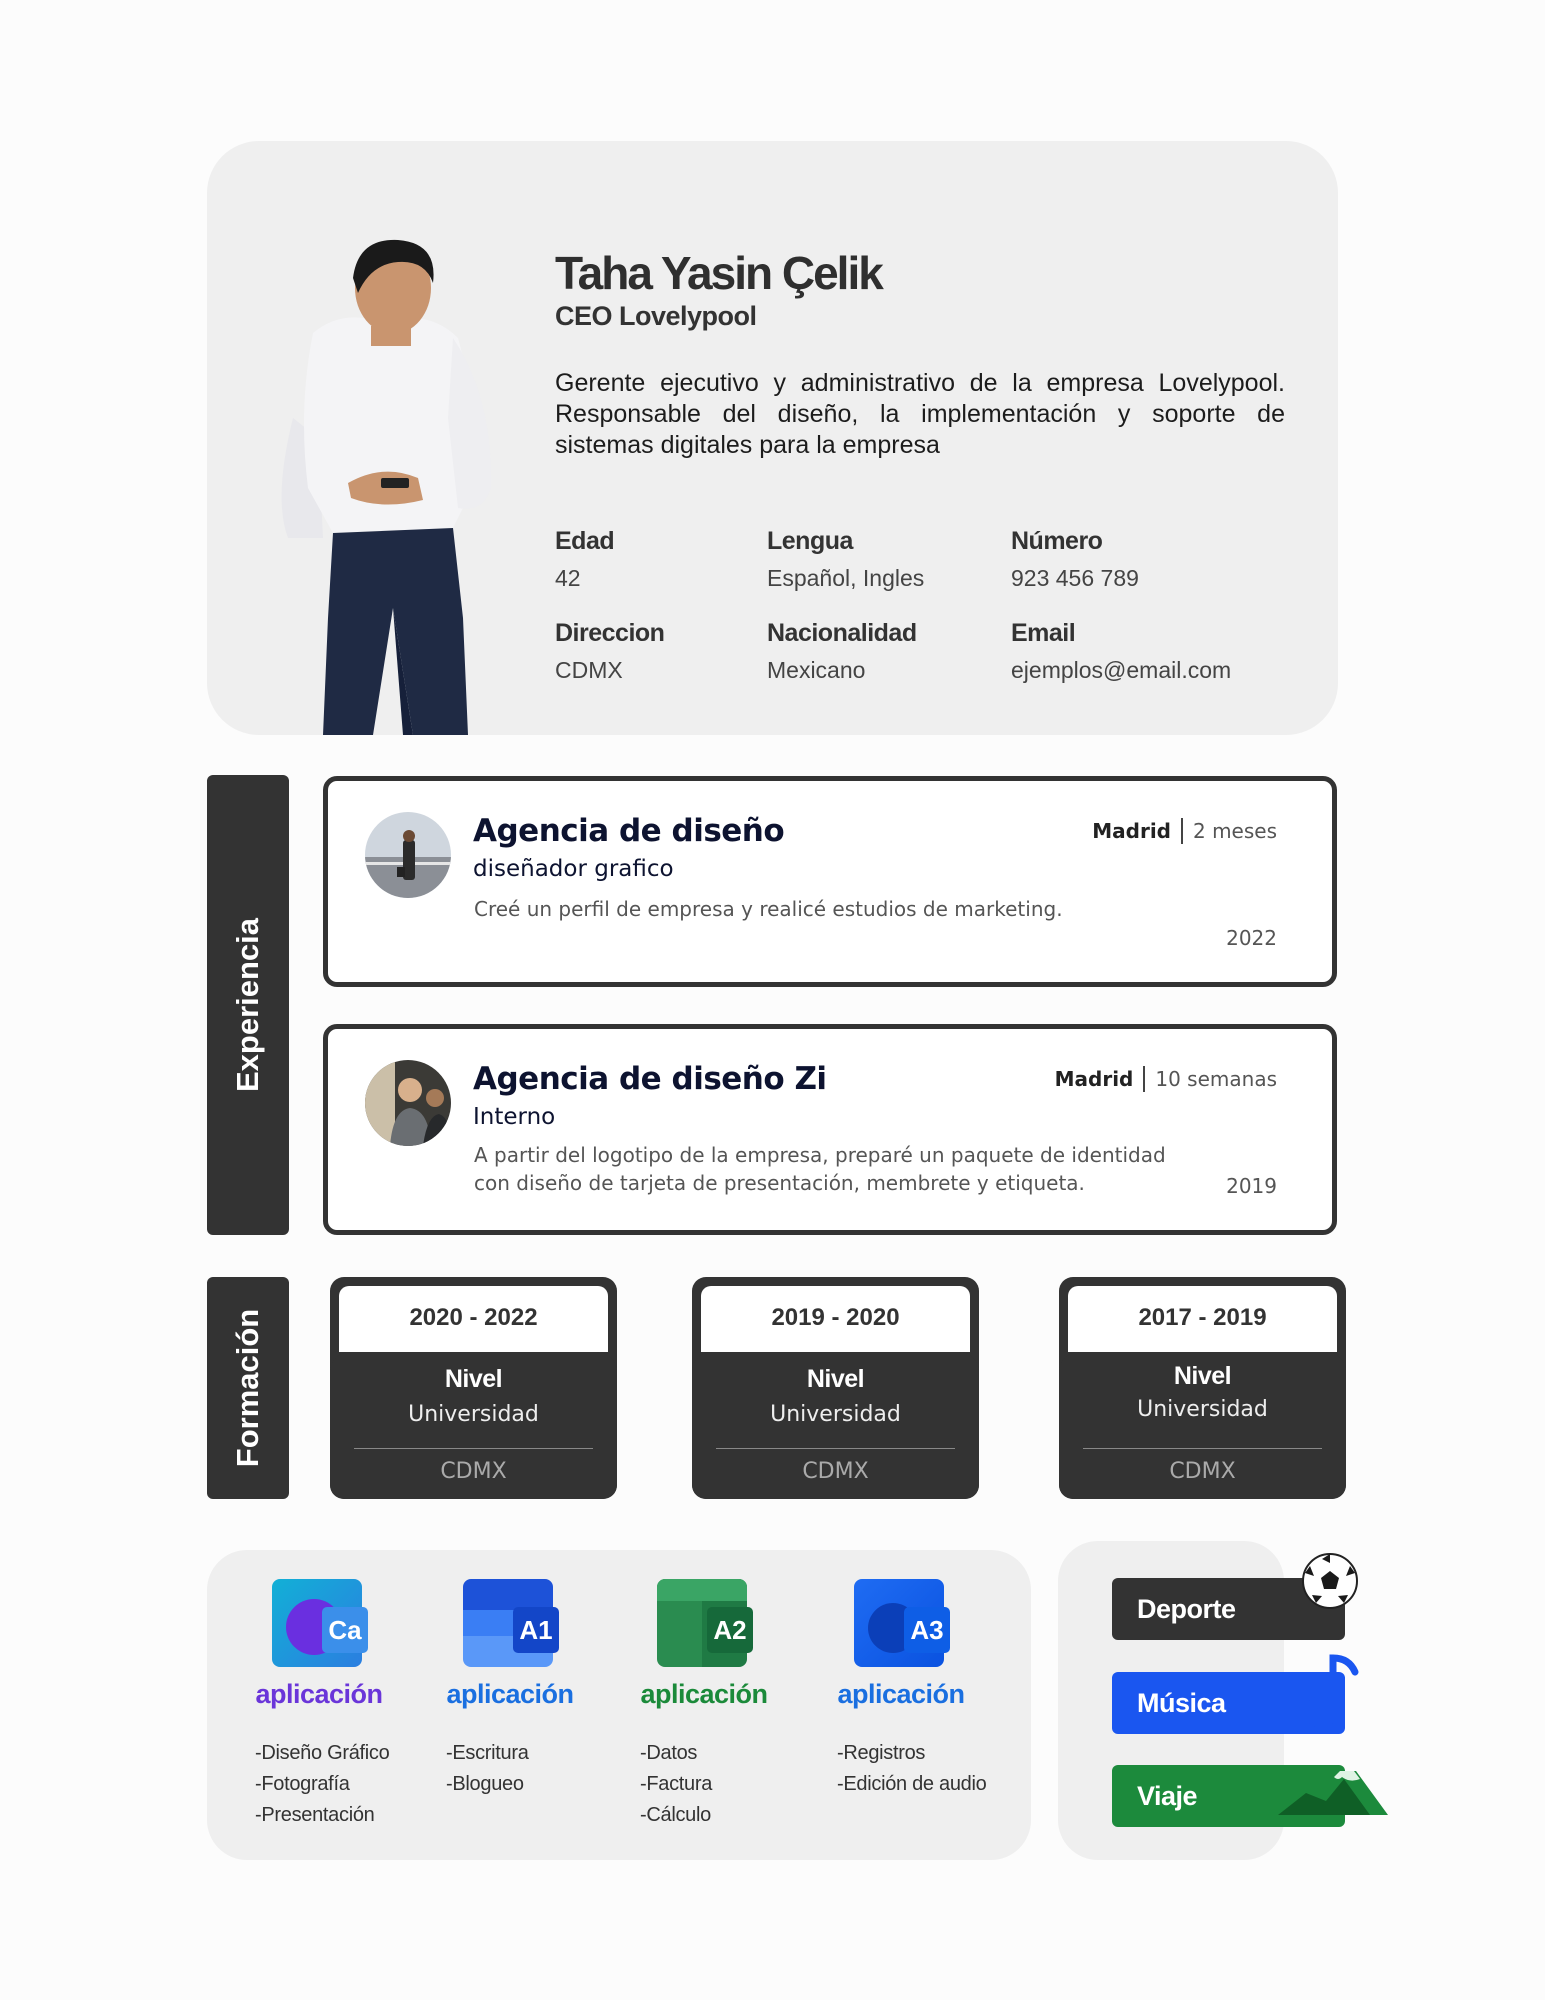  Describe the element at coordinates (610, 651) in the screenshot. I see `info-address: Direccion CDMX` at that location.